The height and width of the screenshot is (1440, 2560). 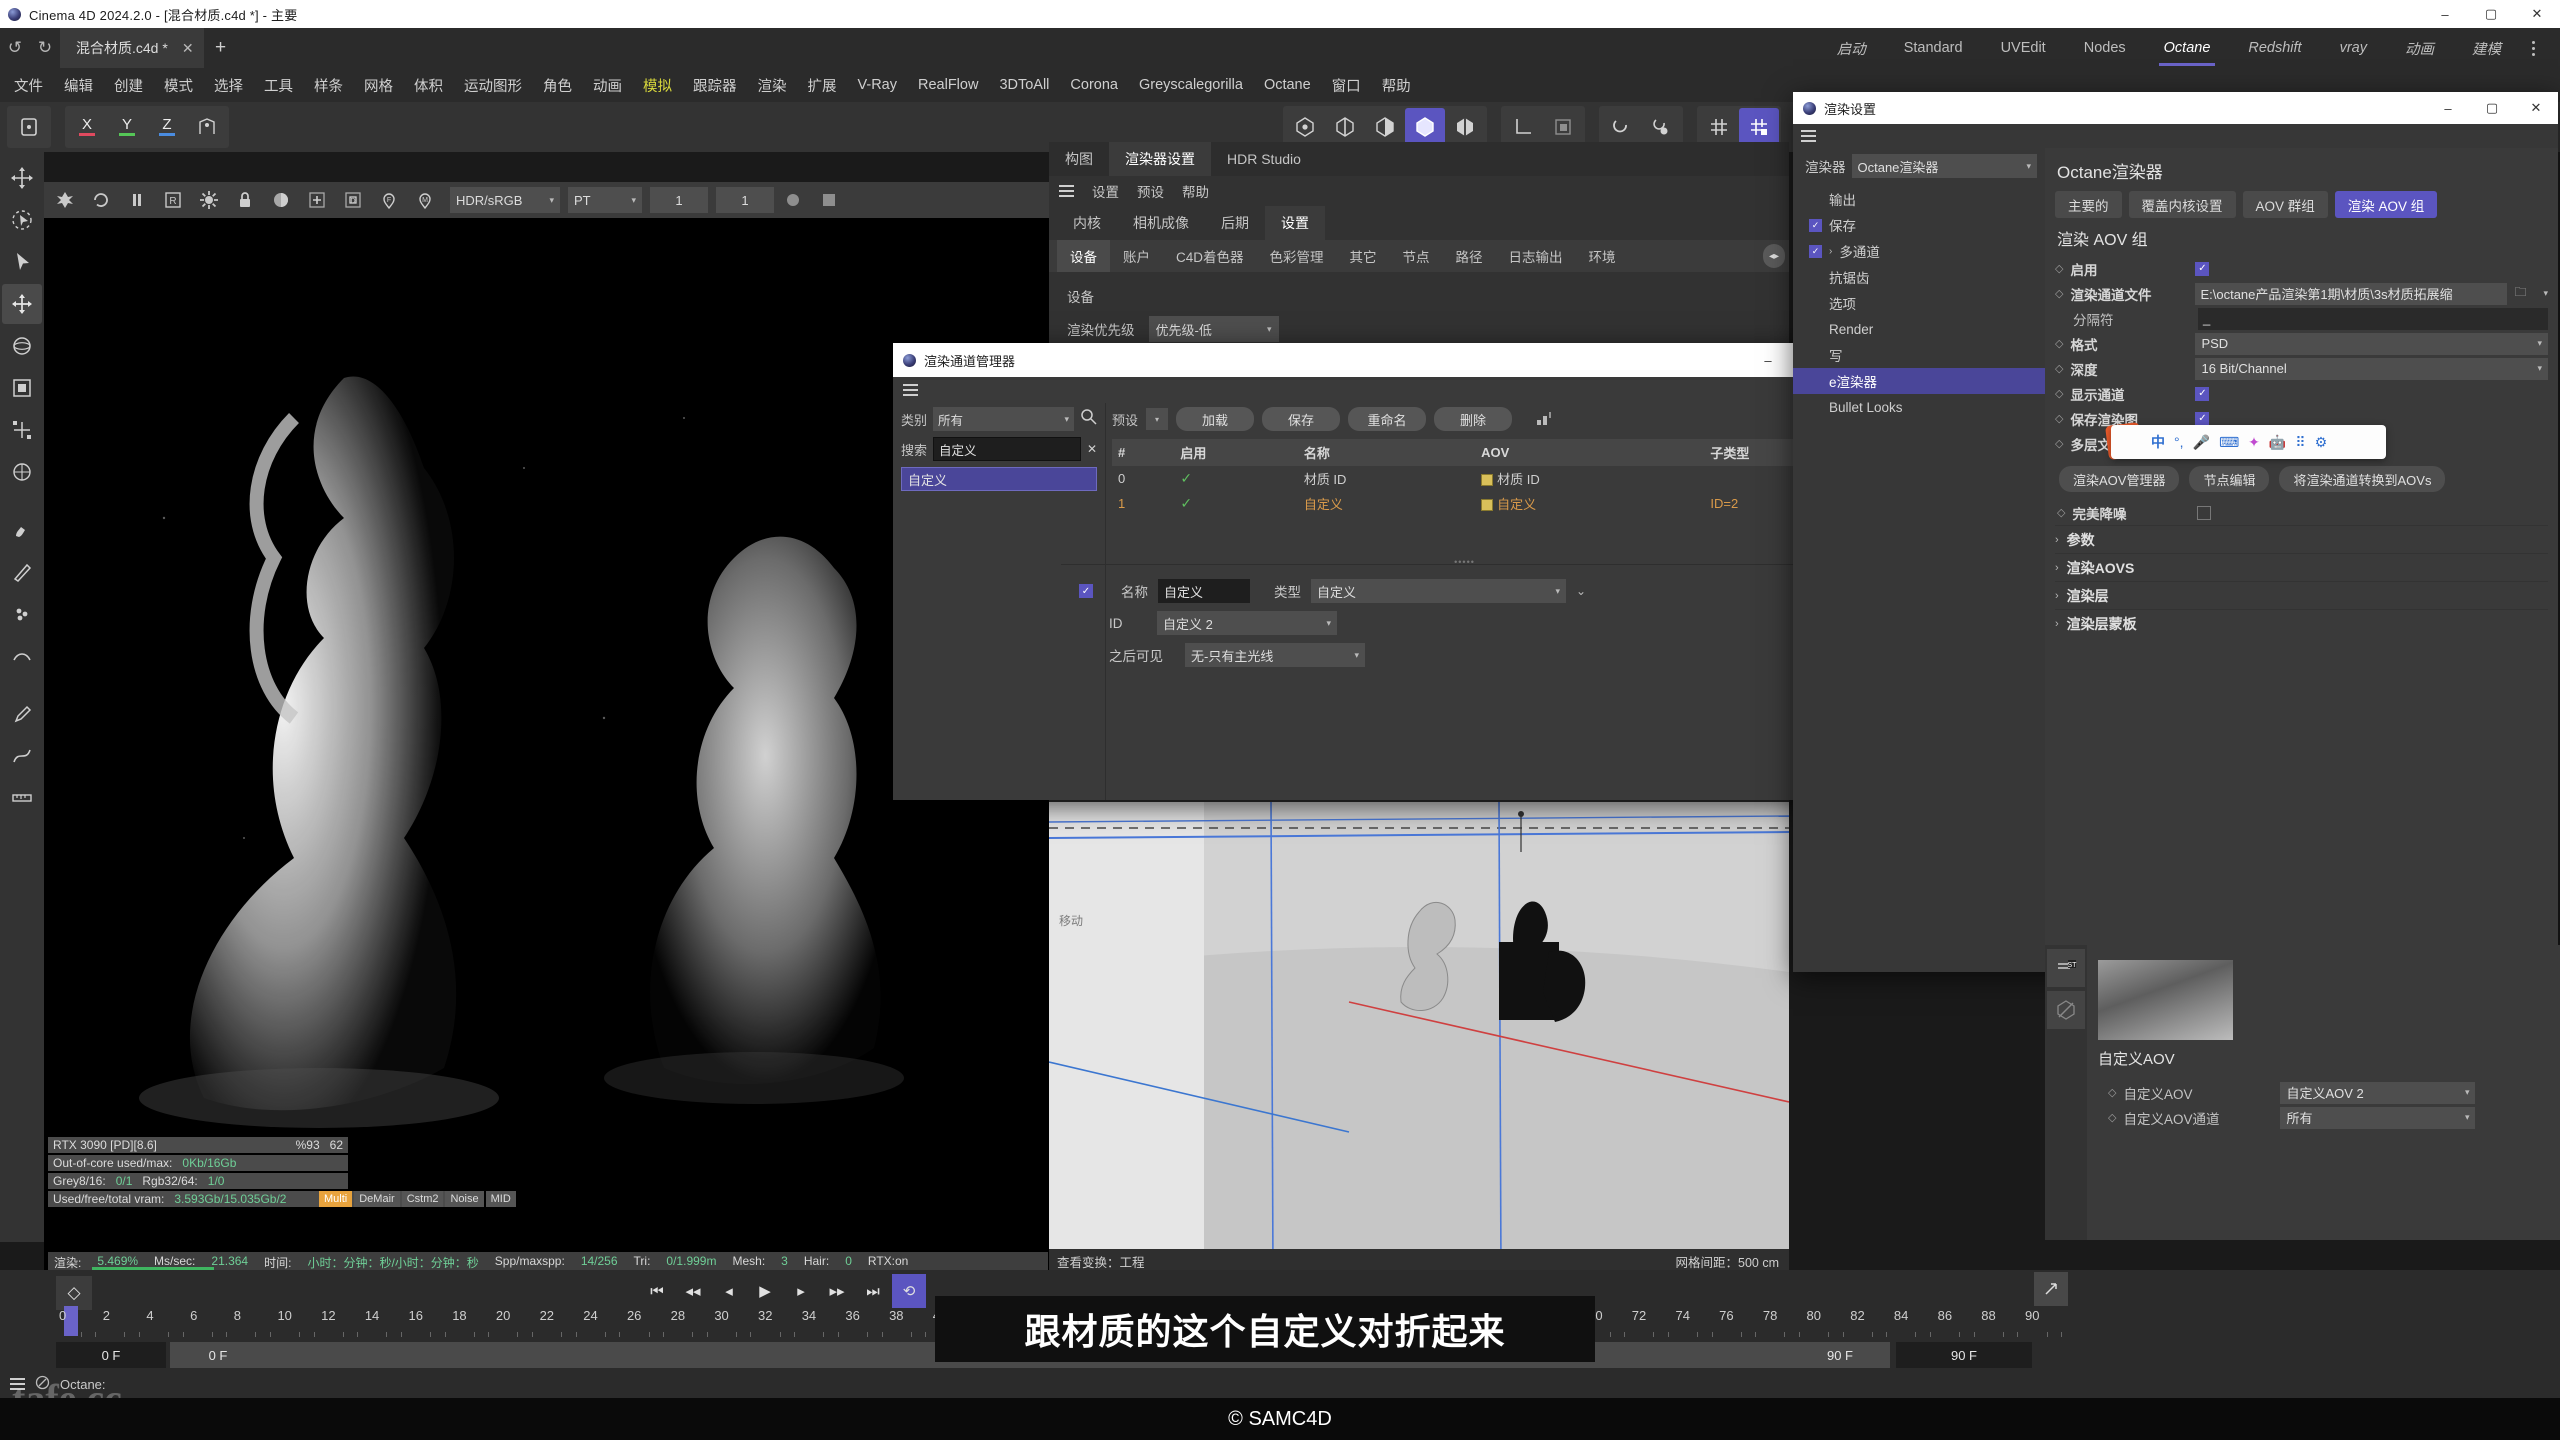 I want to click on document-tab: 混合材质.c4d * ✕, so click(x=132, y=48).